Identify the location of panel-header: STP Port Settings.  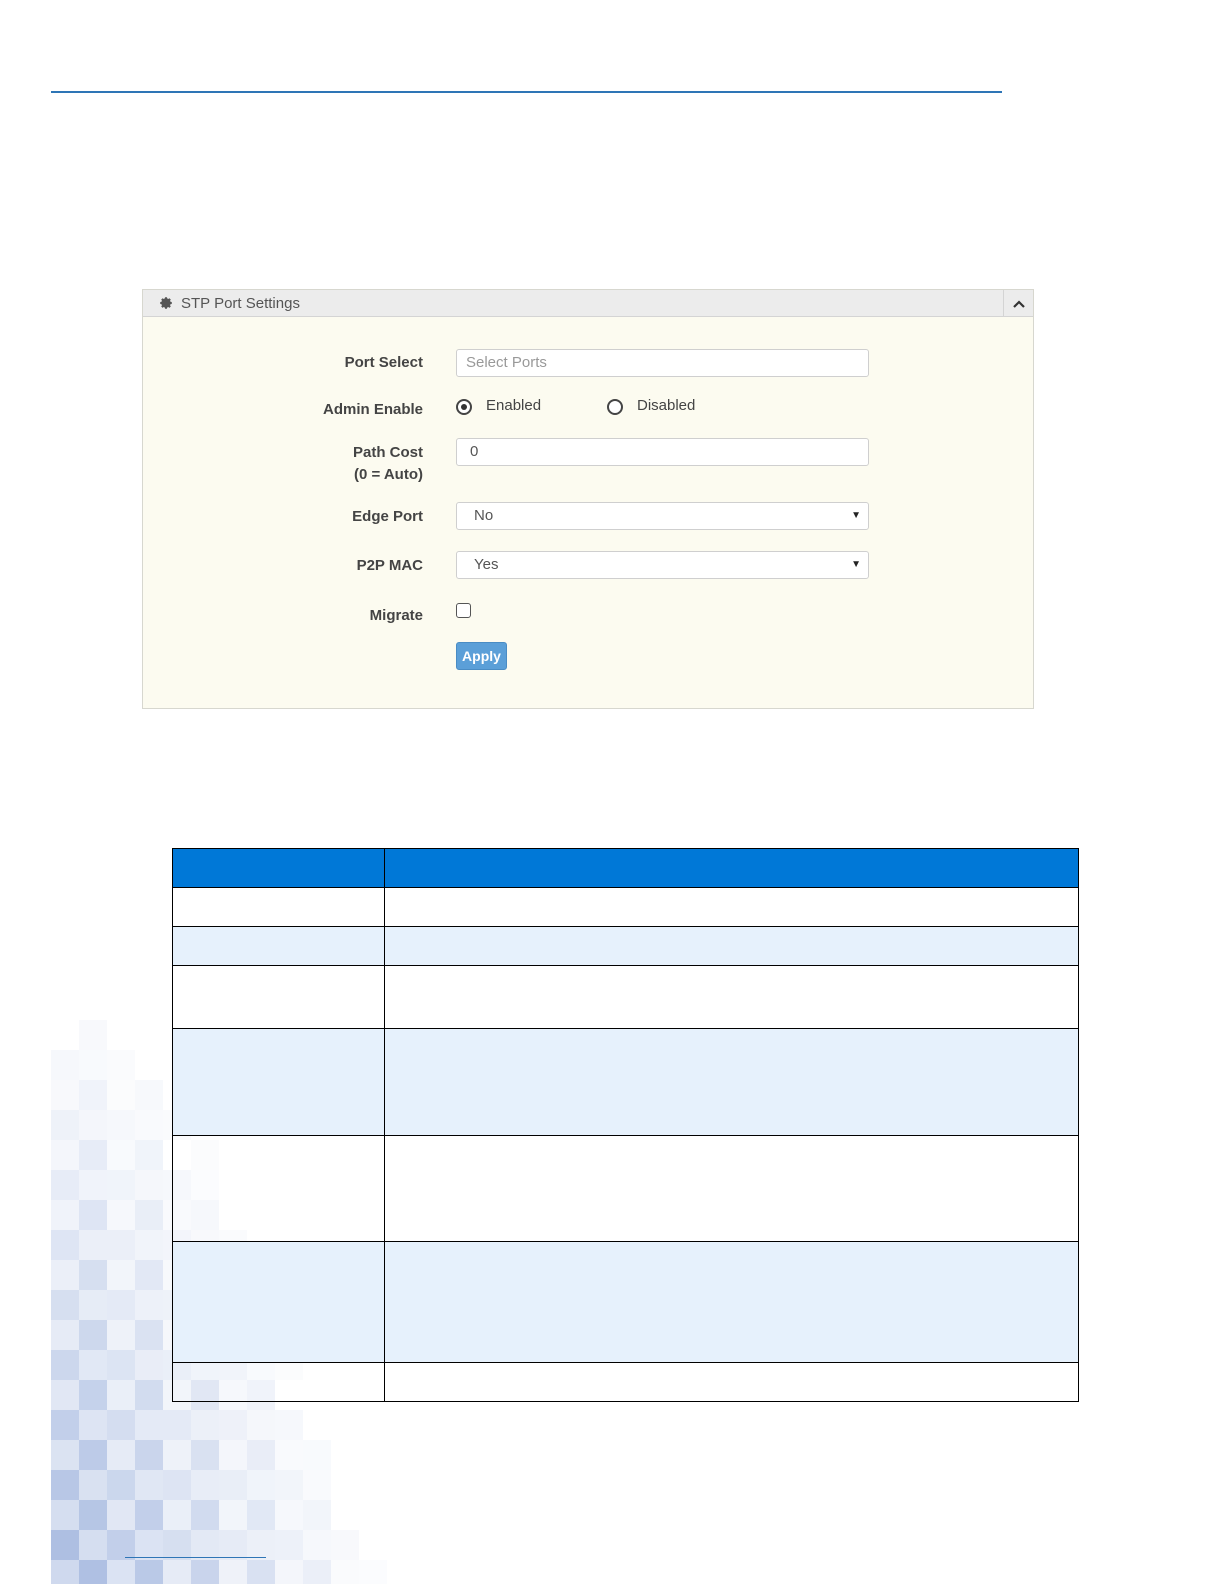
(588, 303).